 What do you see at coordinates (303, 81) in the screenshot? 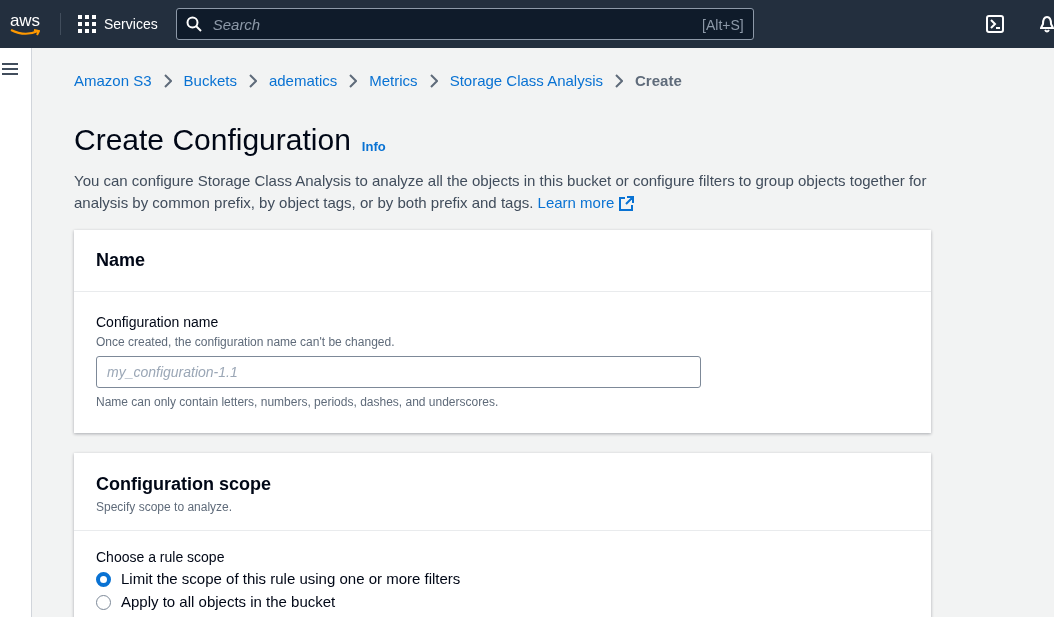
I see `breadcrumb-link: adematics` at bounding box center [303, 81].